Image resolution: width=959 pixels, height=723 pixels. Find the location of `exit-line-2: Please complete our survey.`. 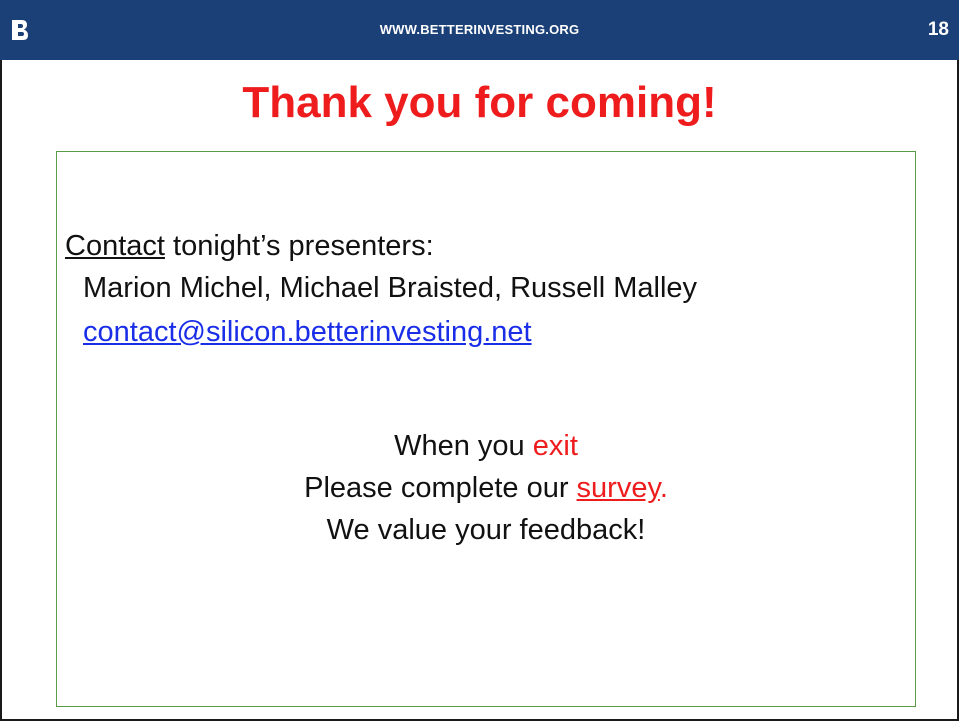

exit-line-2: Please complete our survey. is located at coordinates (486, 488).